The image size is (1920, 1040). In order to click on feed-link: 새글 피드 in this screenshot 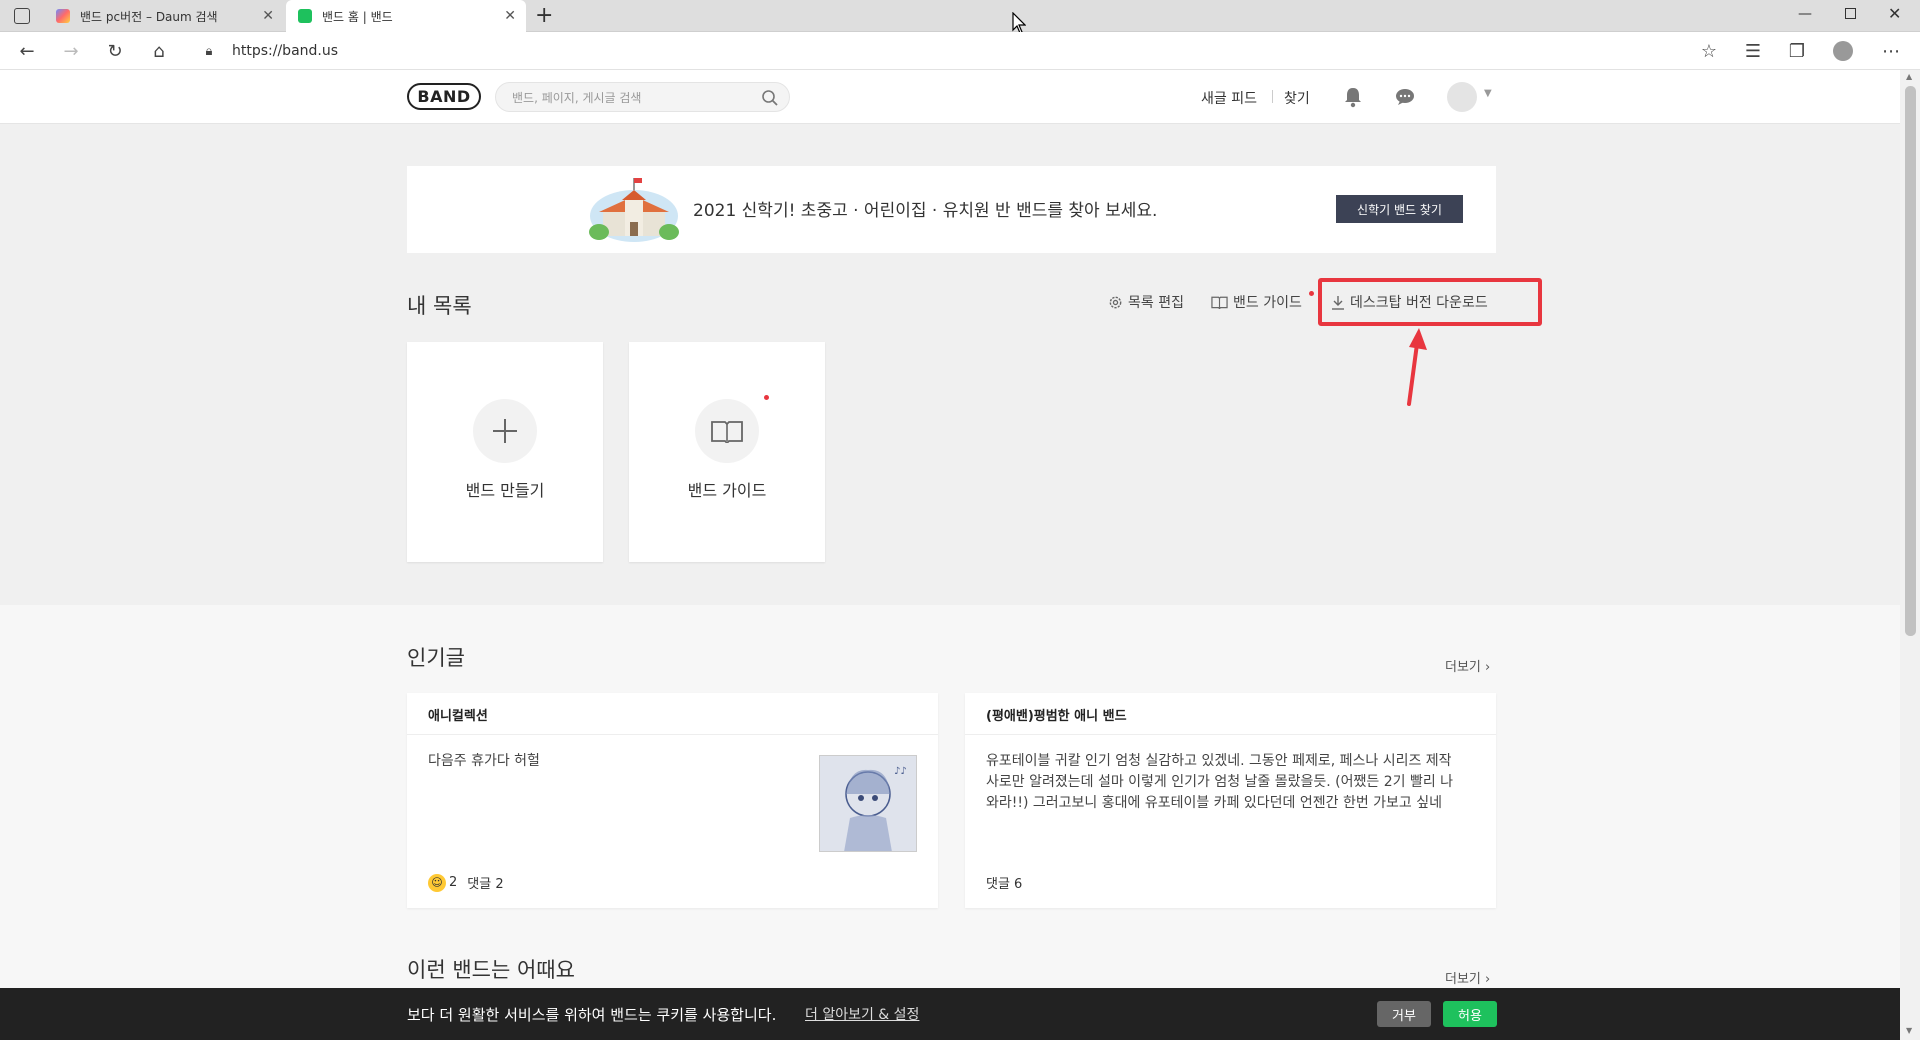, I will do `click(1229, 98)`.